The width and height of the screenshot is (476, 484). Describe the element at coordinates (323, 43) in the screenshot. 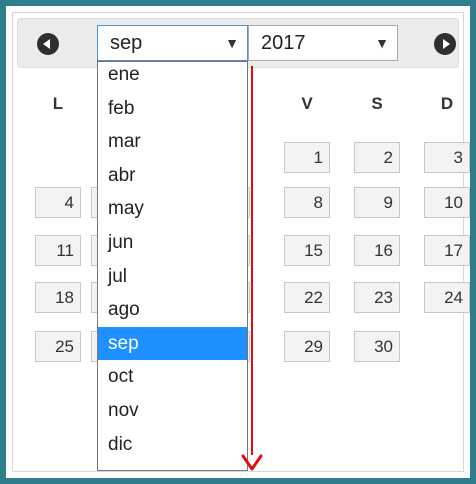

I see `year-select: 2017 ▼` at that location.